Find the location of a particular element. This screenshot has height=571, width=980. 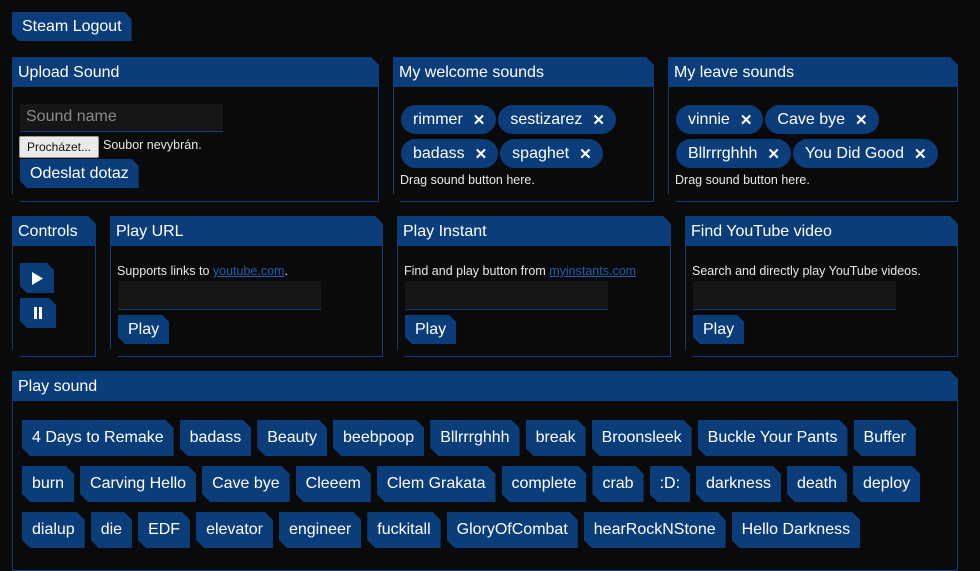

sound-button: Carving Hello is located at coordinates (138, 484).